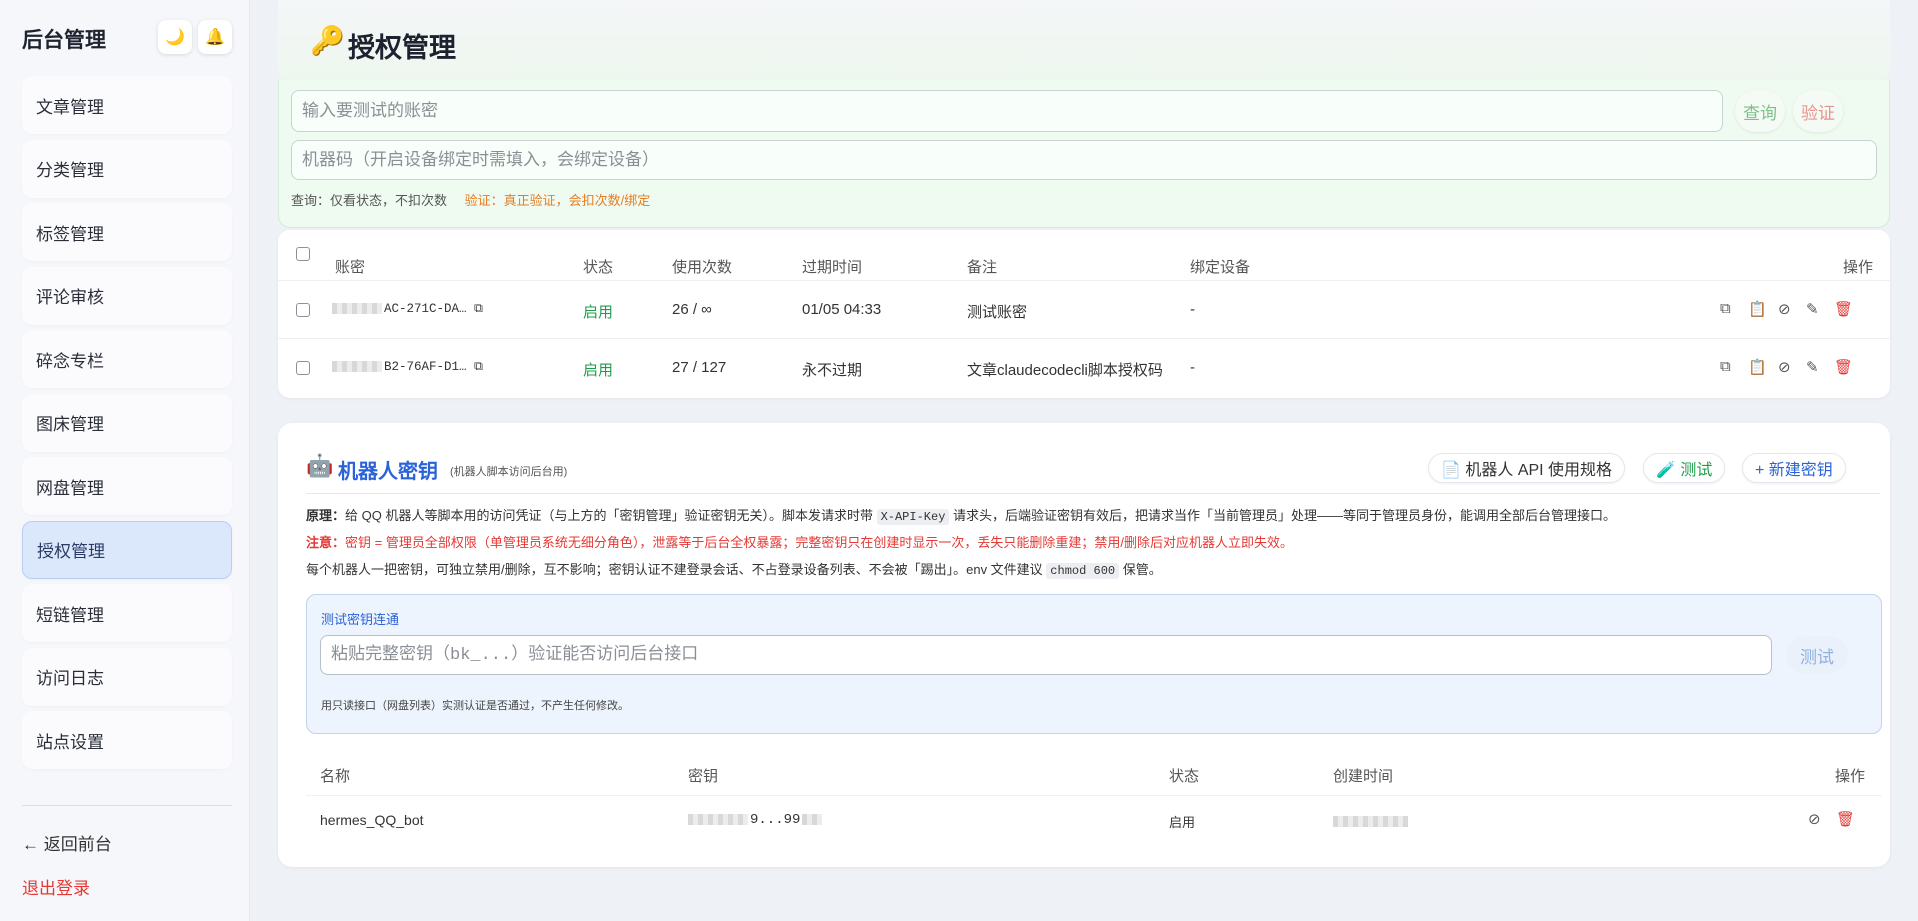 The height and width of the screenshot is (921, 1918). What do you see at coordinates (402, 48) in the screenshot?
I see `page-title: 授权管理` at bounding box center [402, 48].